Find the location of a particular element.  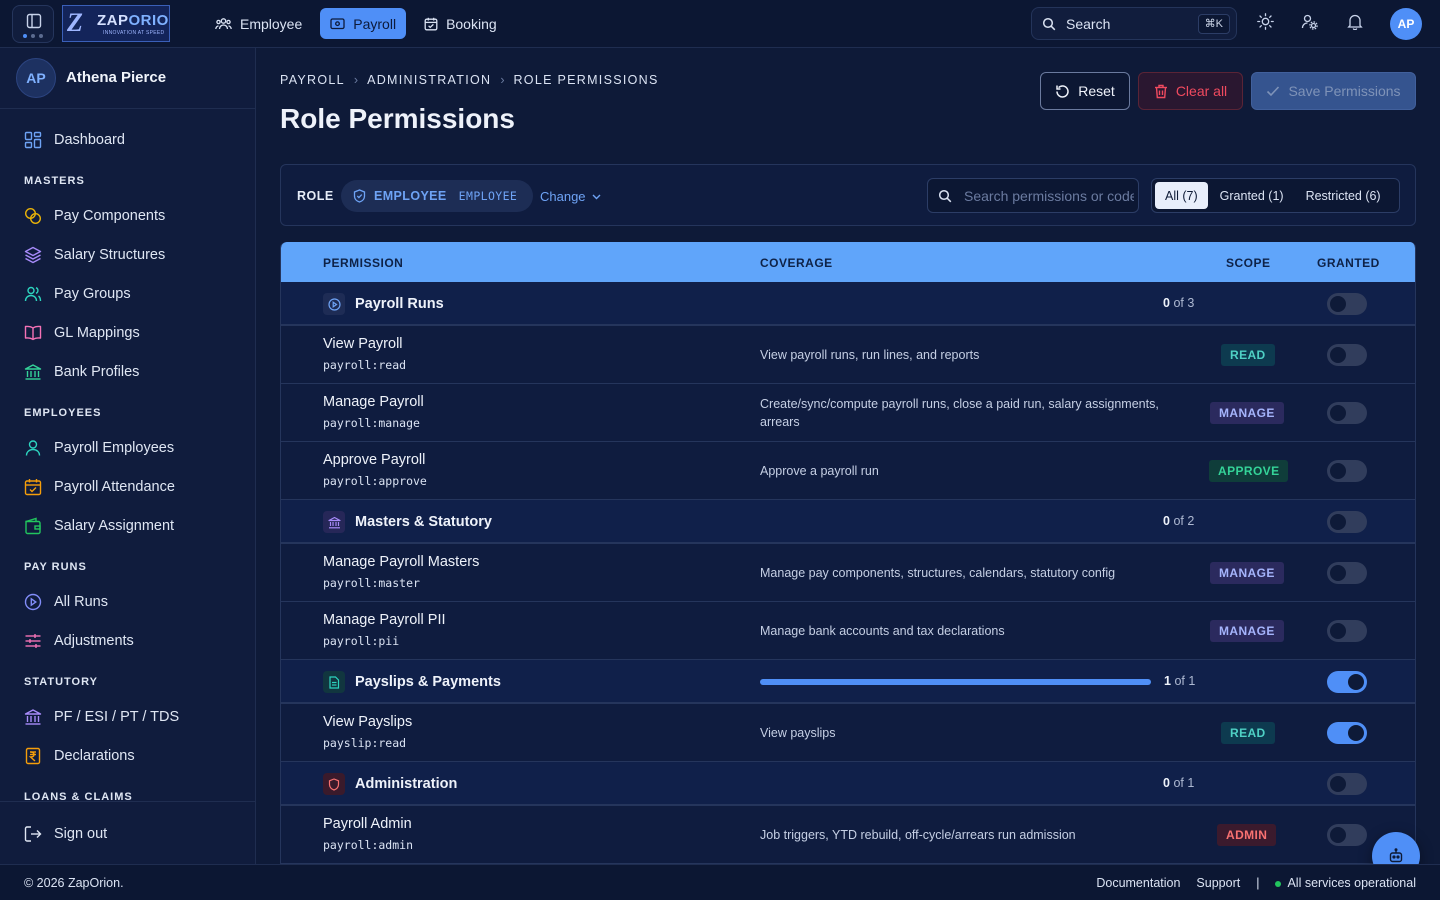

group-progress-bar is located at coordinates (955, 682).